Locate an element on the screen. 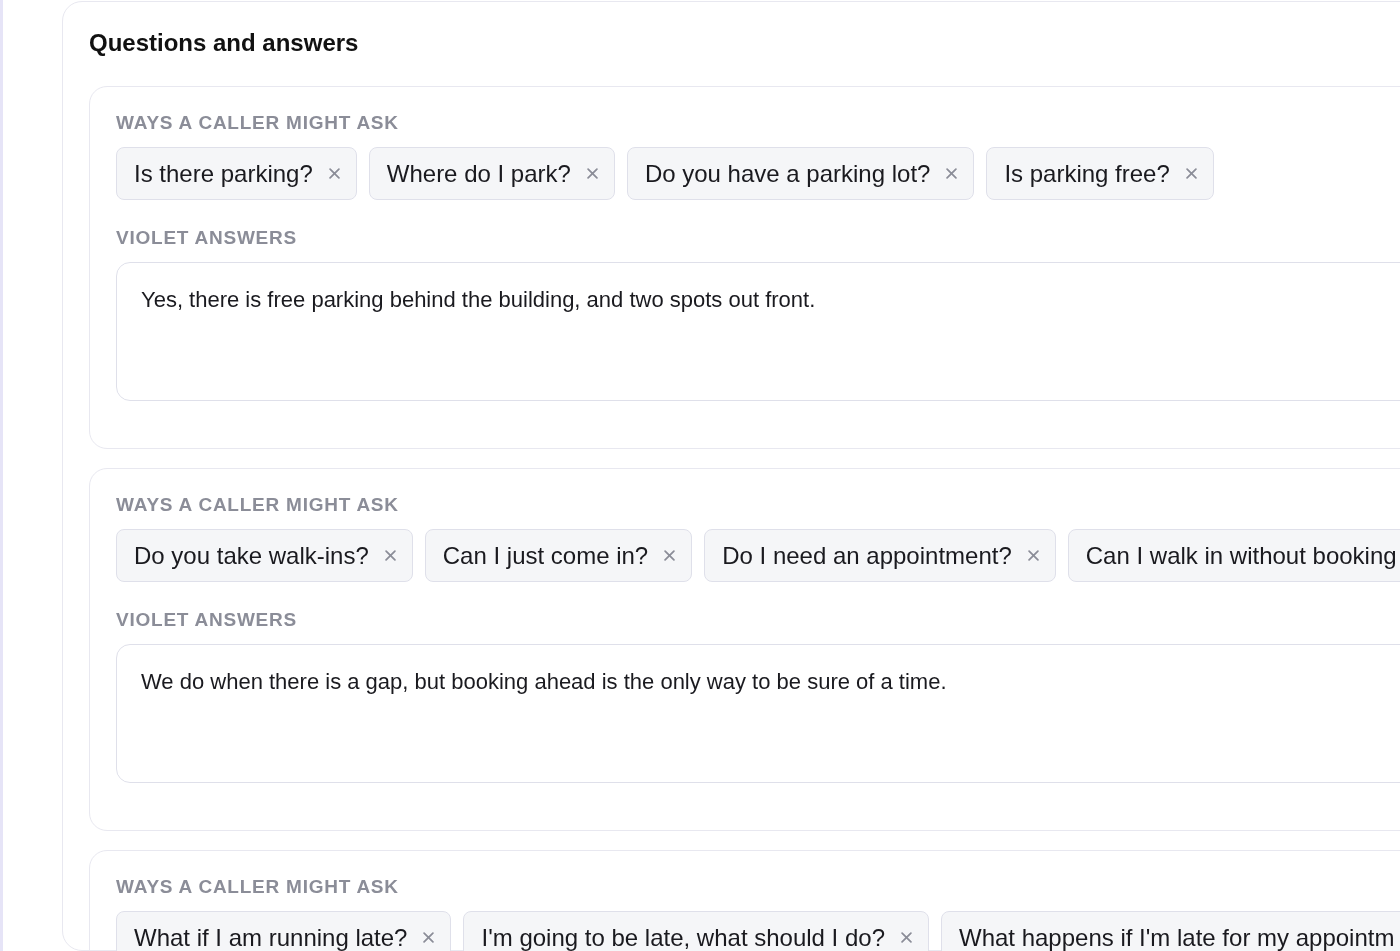 Image resolution: width=1400 pixels, height=951 pixels. section-title: Questions and answers is located at coordinates (224, 43).